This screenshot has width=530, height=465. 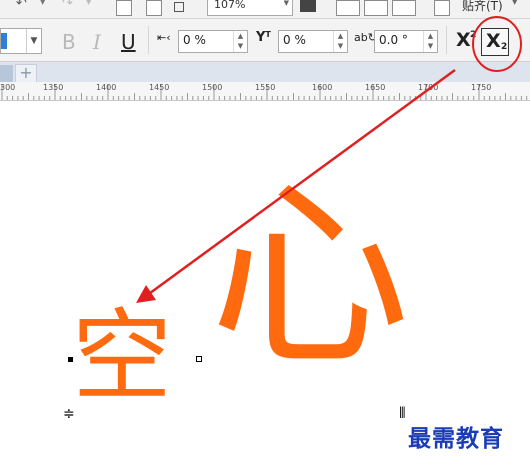 I want to click on zoom-dropdown-icon: ▼, so click(x=286, y=3).